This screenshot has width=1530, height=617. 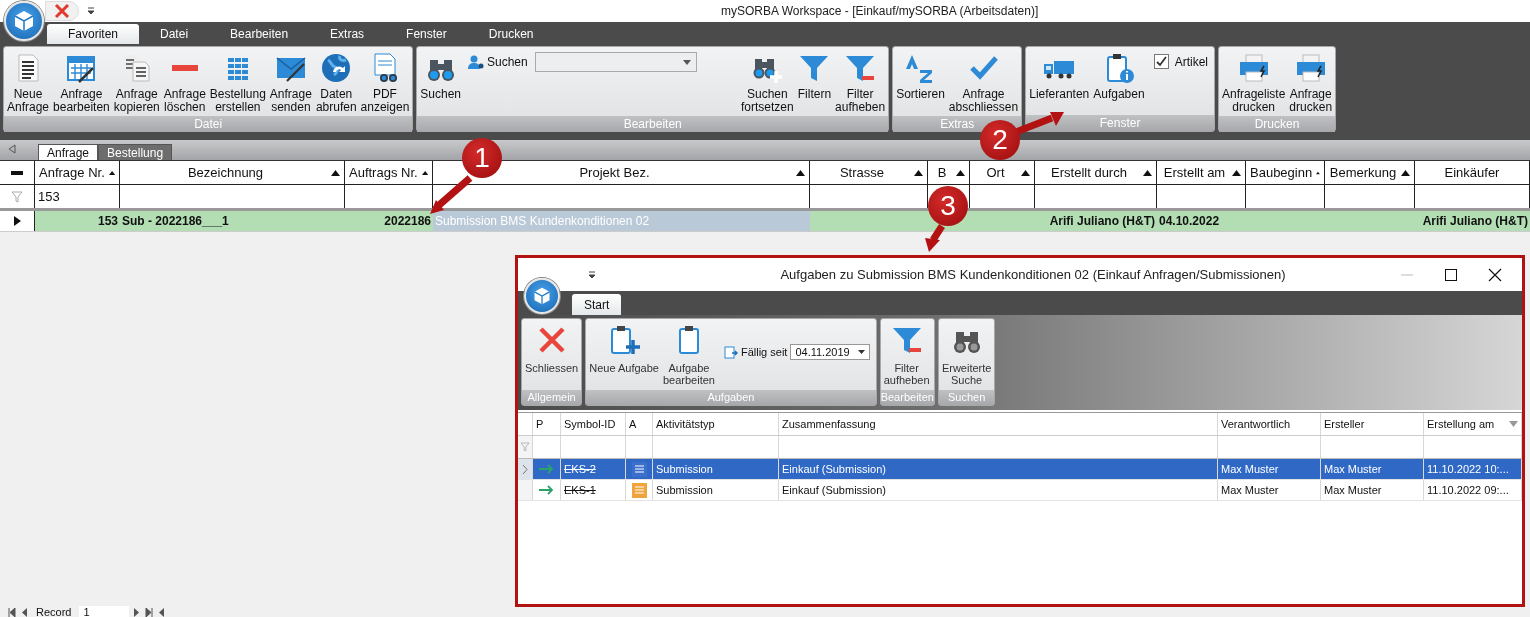 I want to click on column-header: Zusammenfassung, so click(x=998, y=424).